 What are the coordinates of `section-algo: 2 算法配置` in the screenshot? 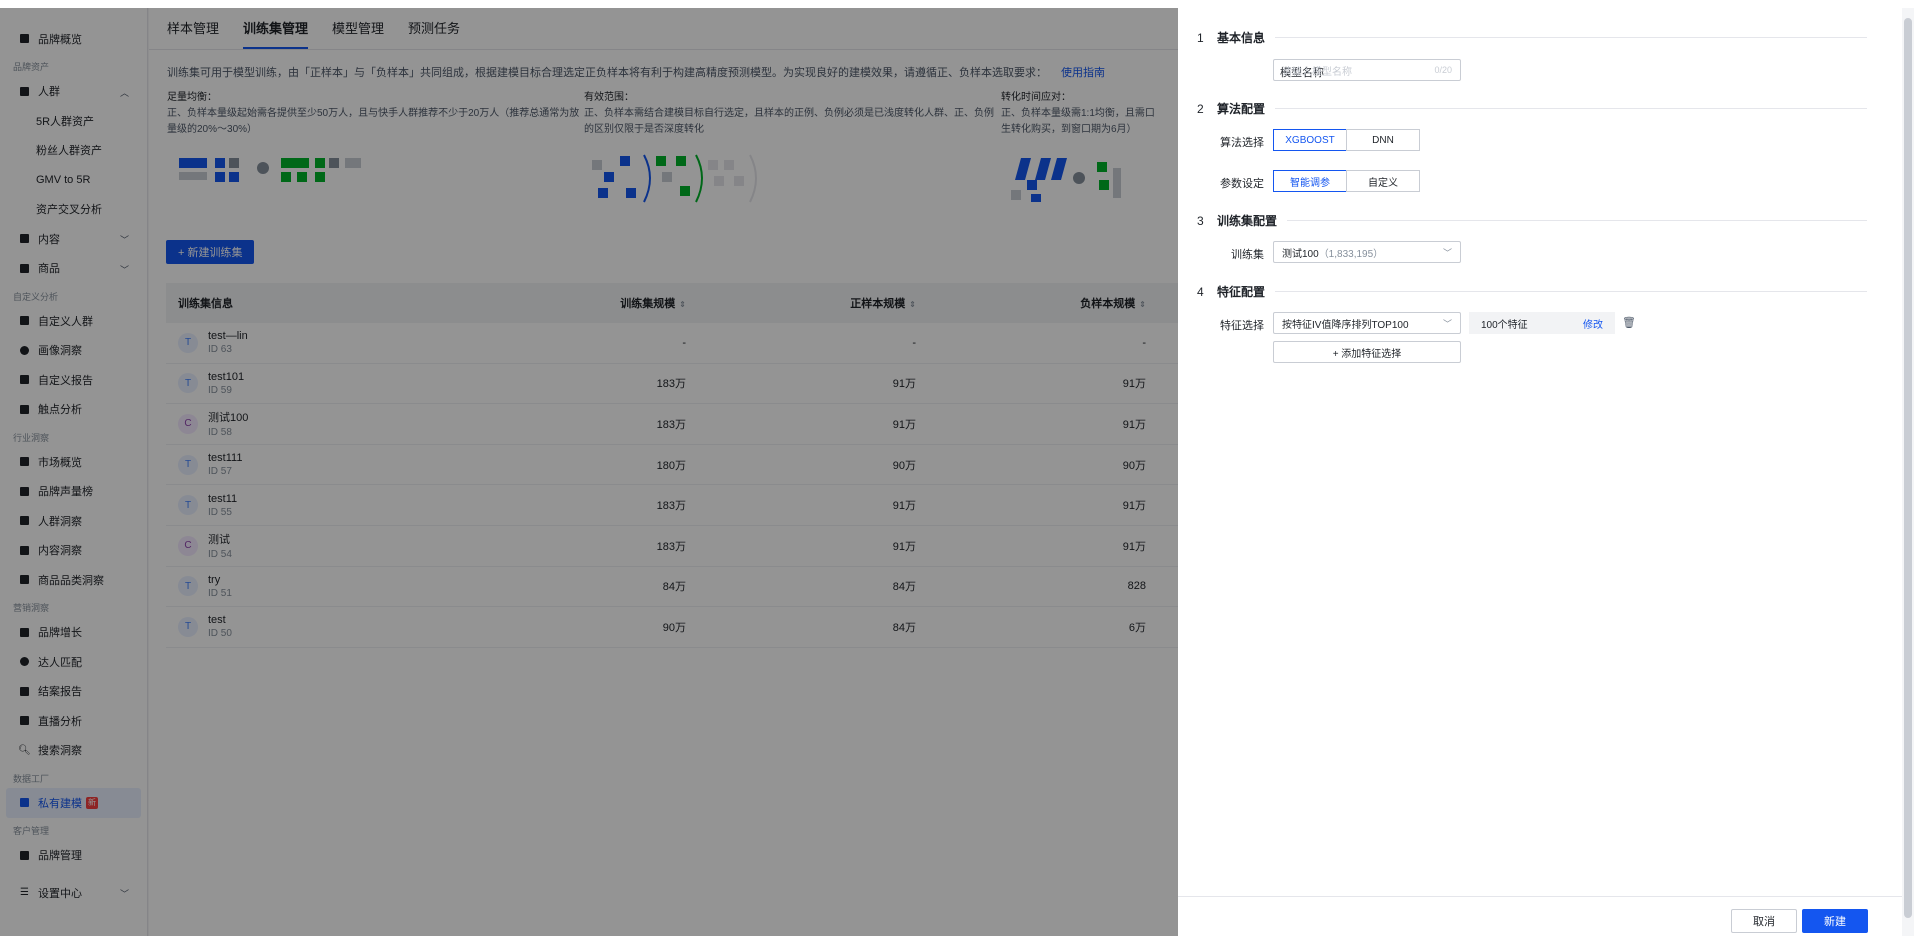 It's located at (1532, 108).